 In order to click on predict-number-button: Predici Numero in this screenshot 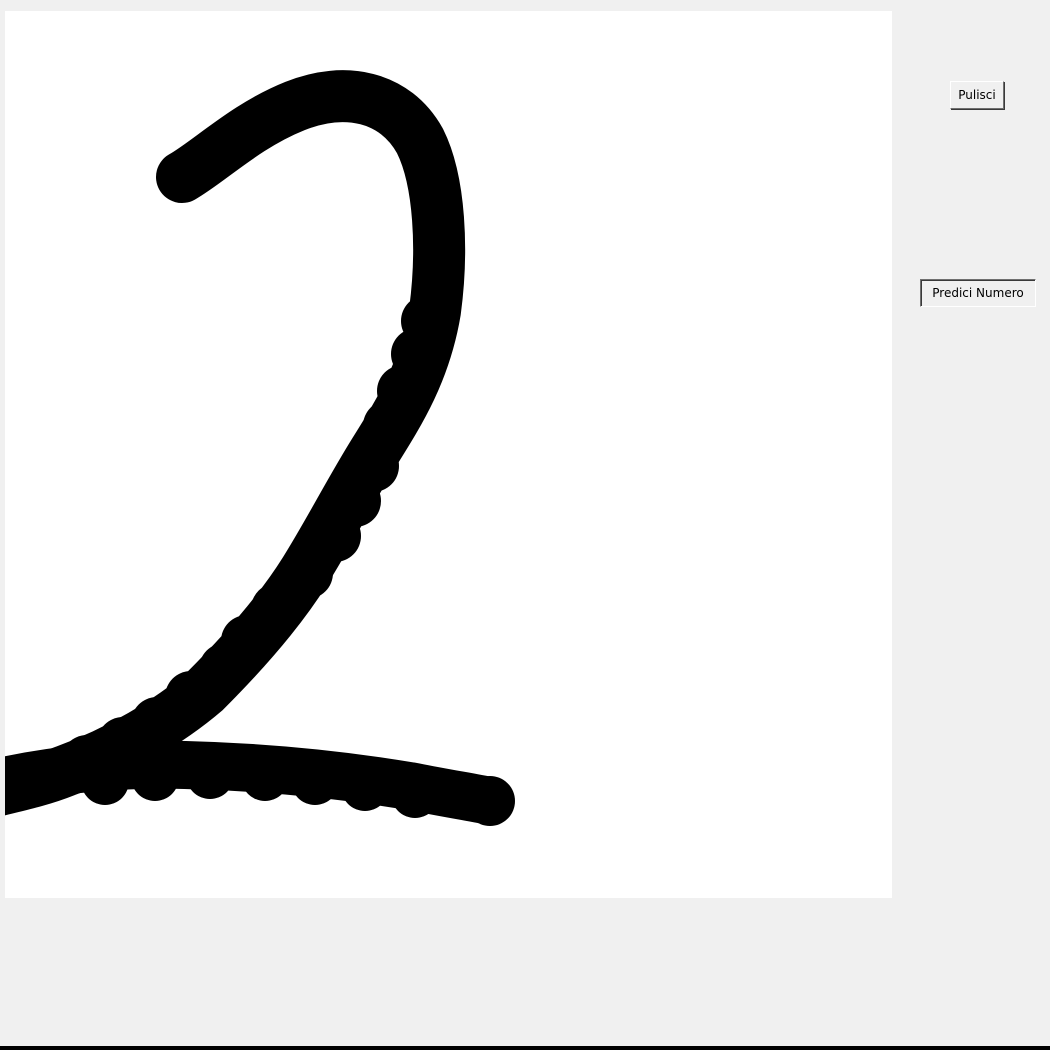, I will do `click(978, 293)`.